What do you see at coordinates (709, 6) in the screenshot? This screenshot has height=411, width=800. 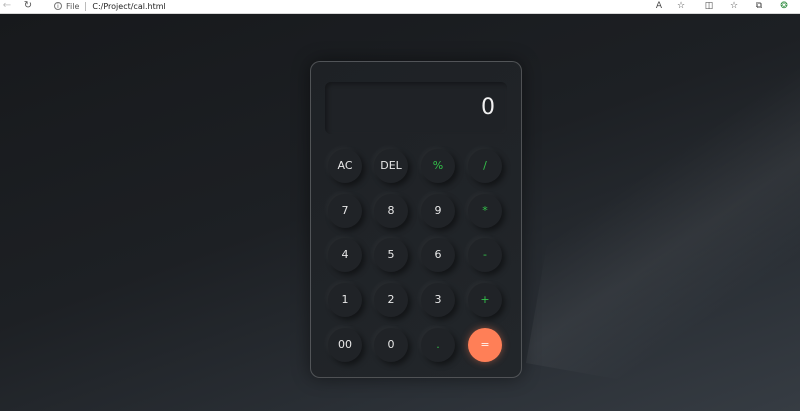 I see `split-screen-icon: ◫` at bounding box center [709, 6].